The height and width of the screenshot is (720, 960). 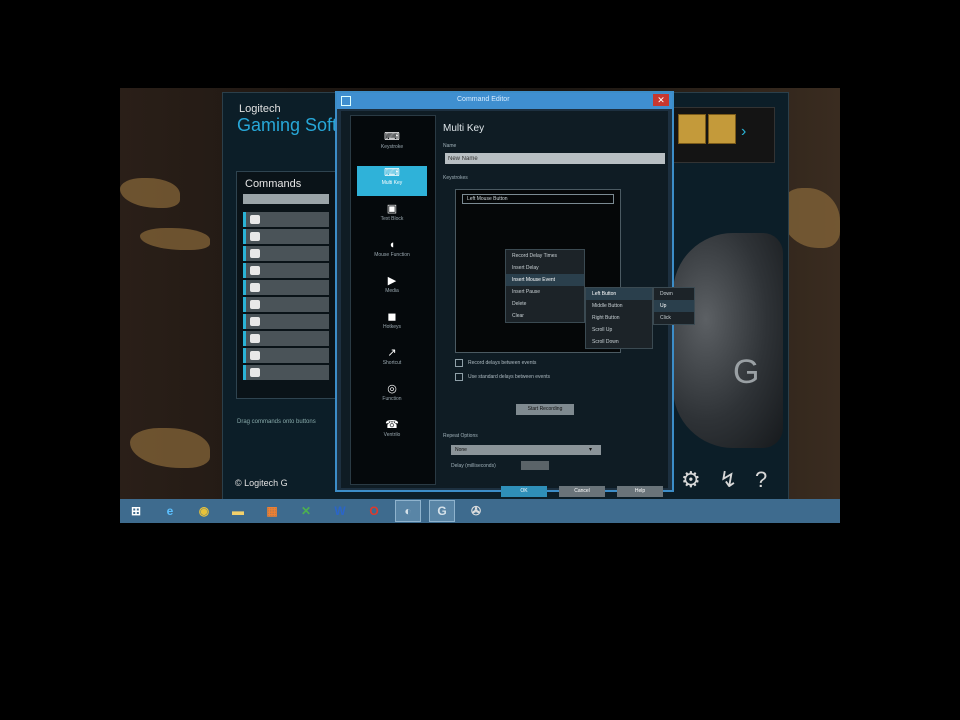 I want to click on menu-item: Insert Delay, so click(x=545, y=268).